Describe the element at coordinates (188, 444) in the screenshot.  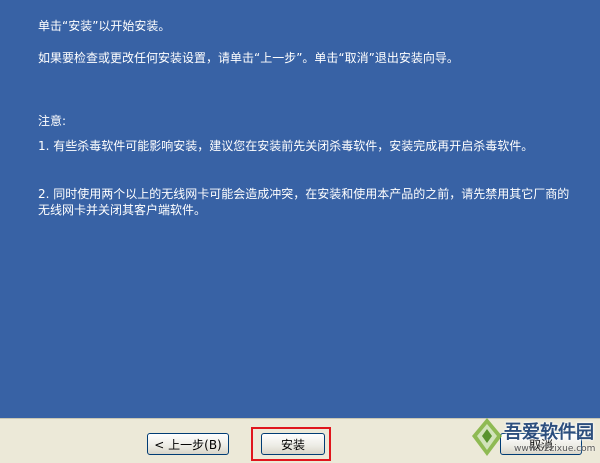
I see `back-button: < 上一步(B)` at that location.